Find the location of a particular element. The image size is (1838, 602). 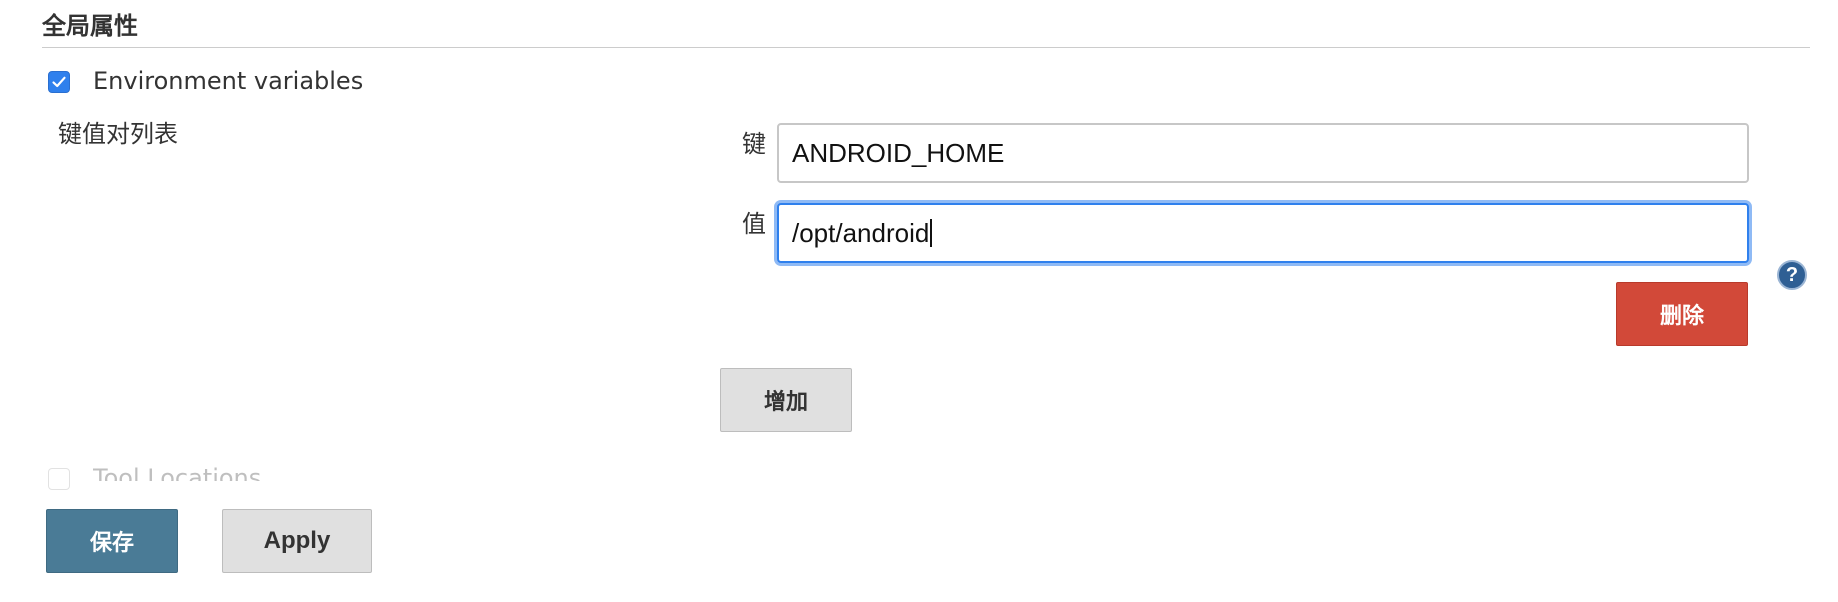

checkmark-icon is located at coordinates (59, 82).